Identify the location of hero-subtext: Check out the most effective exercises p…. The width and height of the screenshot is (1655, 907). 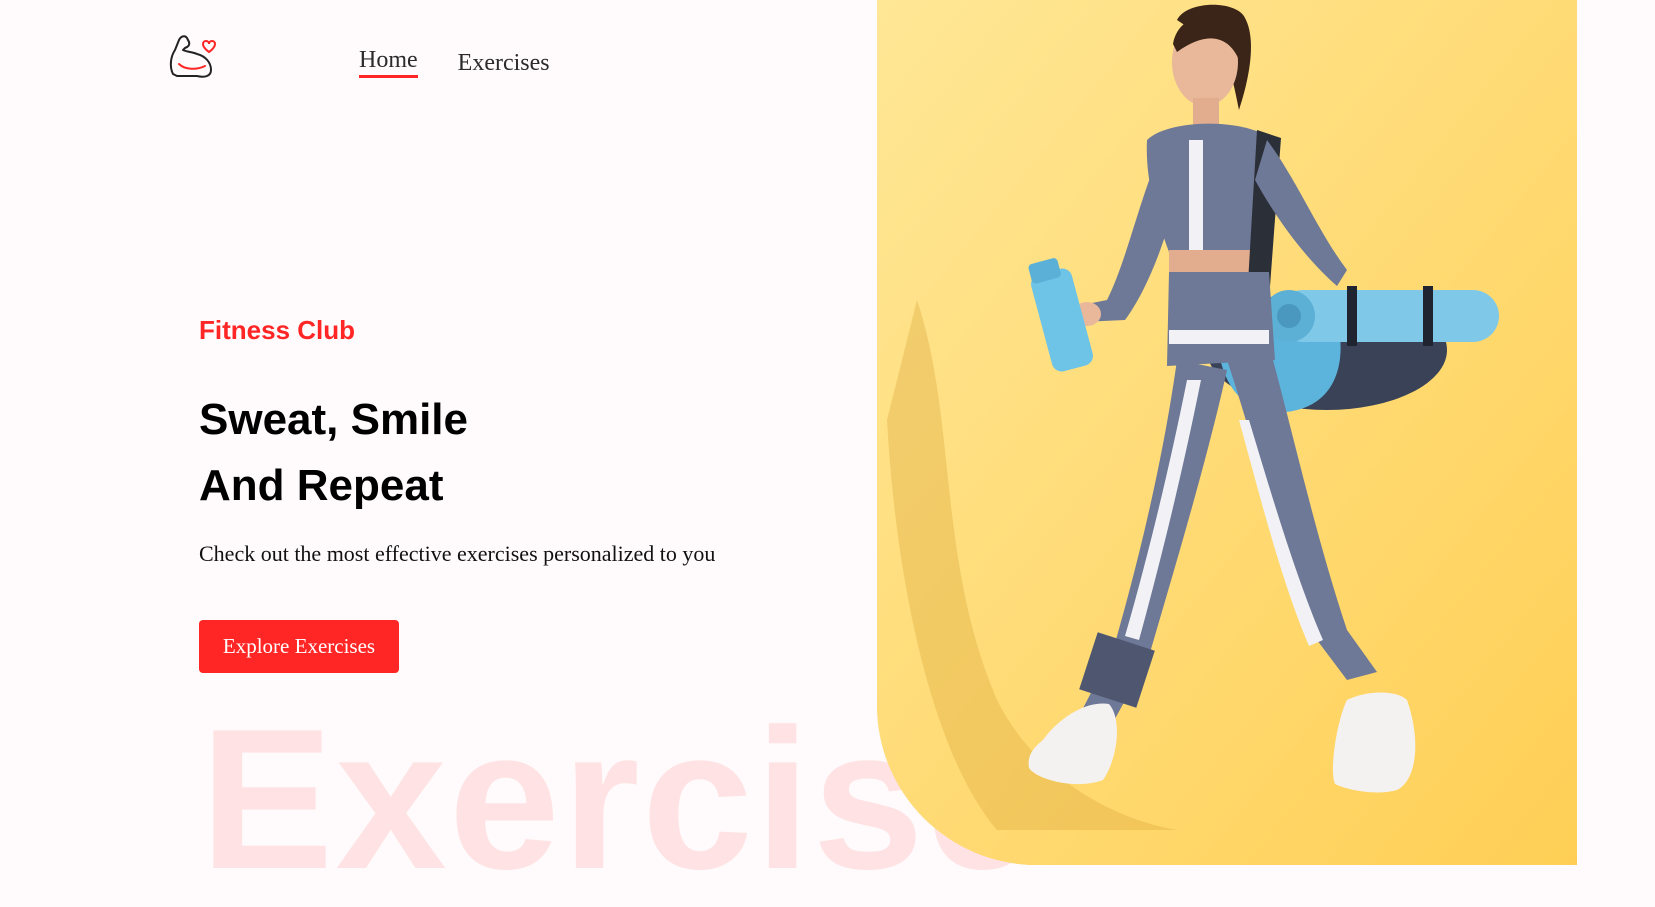
(457, 553).